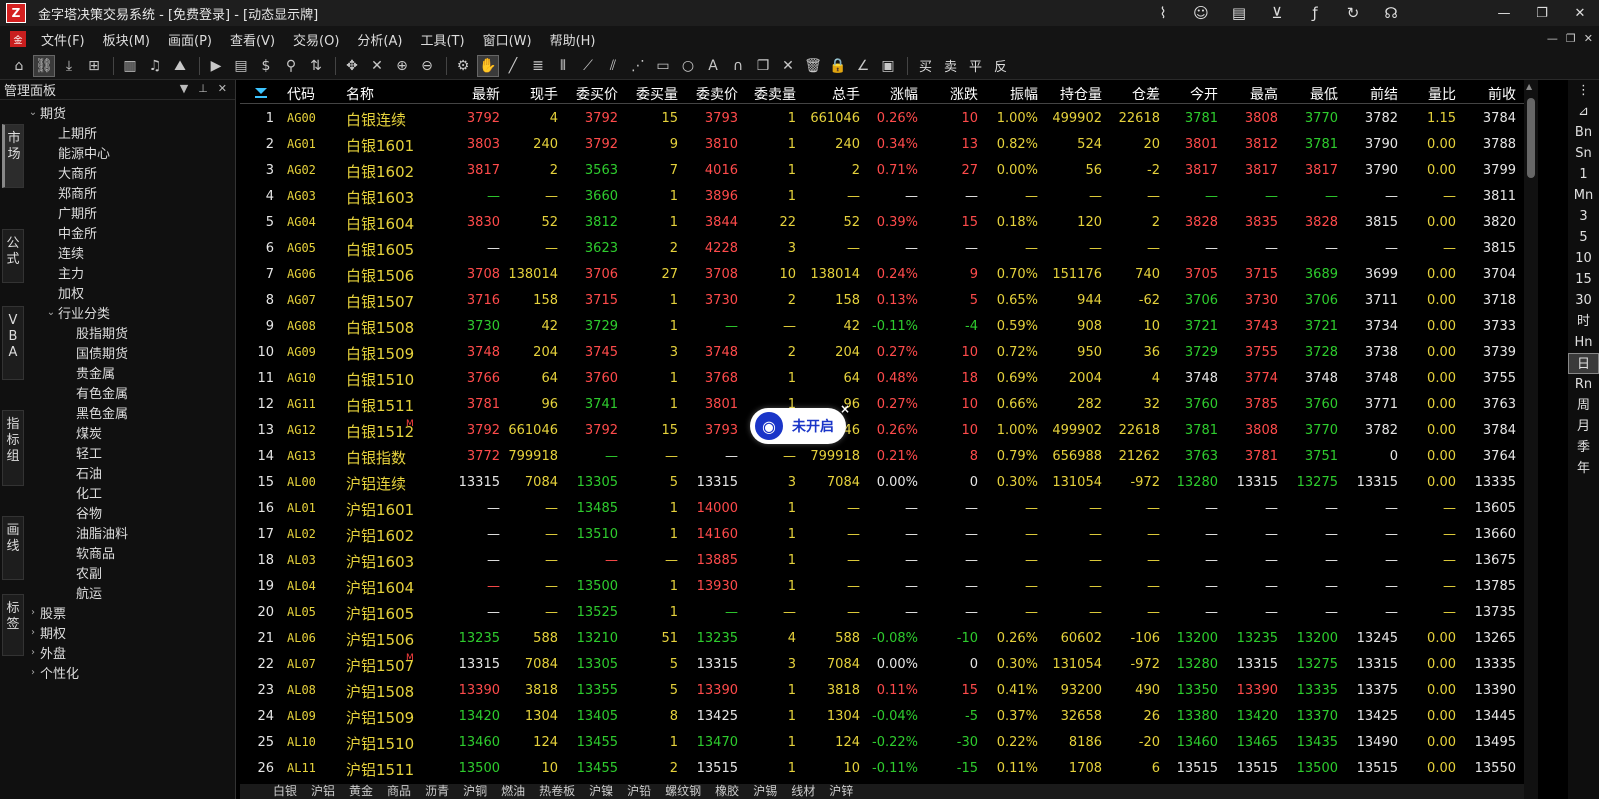 The width and height of the screenshot is (1599, 799). Describe the element at coordinates (361, 791) in the screenshot. I see `category-tab: 黄金` at that location.